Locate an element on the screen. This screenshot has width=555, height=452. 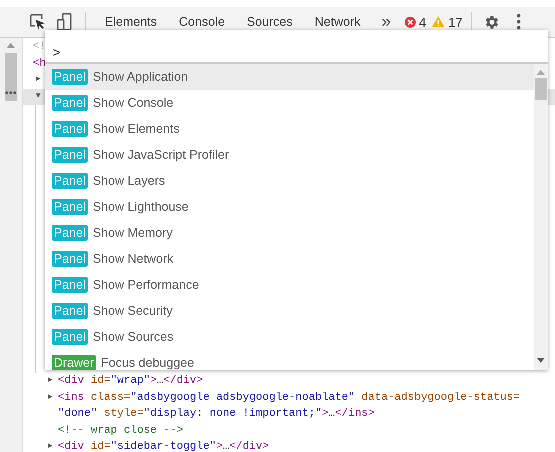
command-label: Show Application is located at coordinates (140, 77).